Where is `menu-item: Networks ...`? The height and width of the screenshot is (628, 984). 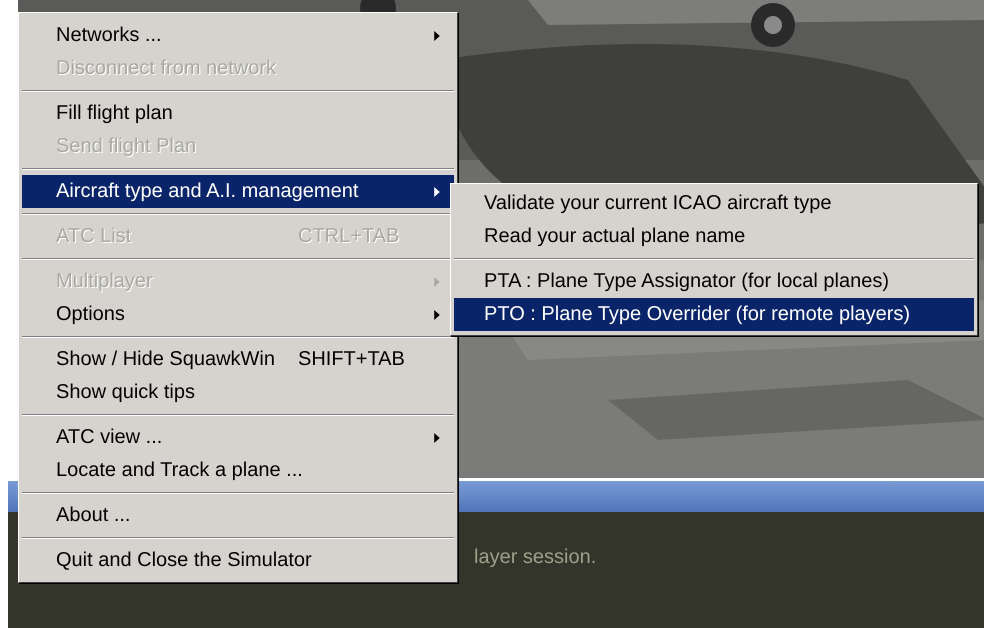 menu-item: Networks ... is located at coordinates (238, 35).